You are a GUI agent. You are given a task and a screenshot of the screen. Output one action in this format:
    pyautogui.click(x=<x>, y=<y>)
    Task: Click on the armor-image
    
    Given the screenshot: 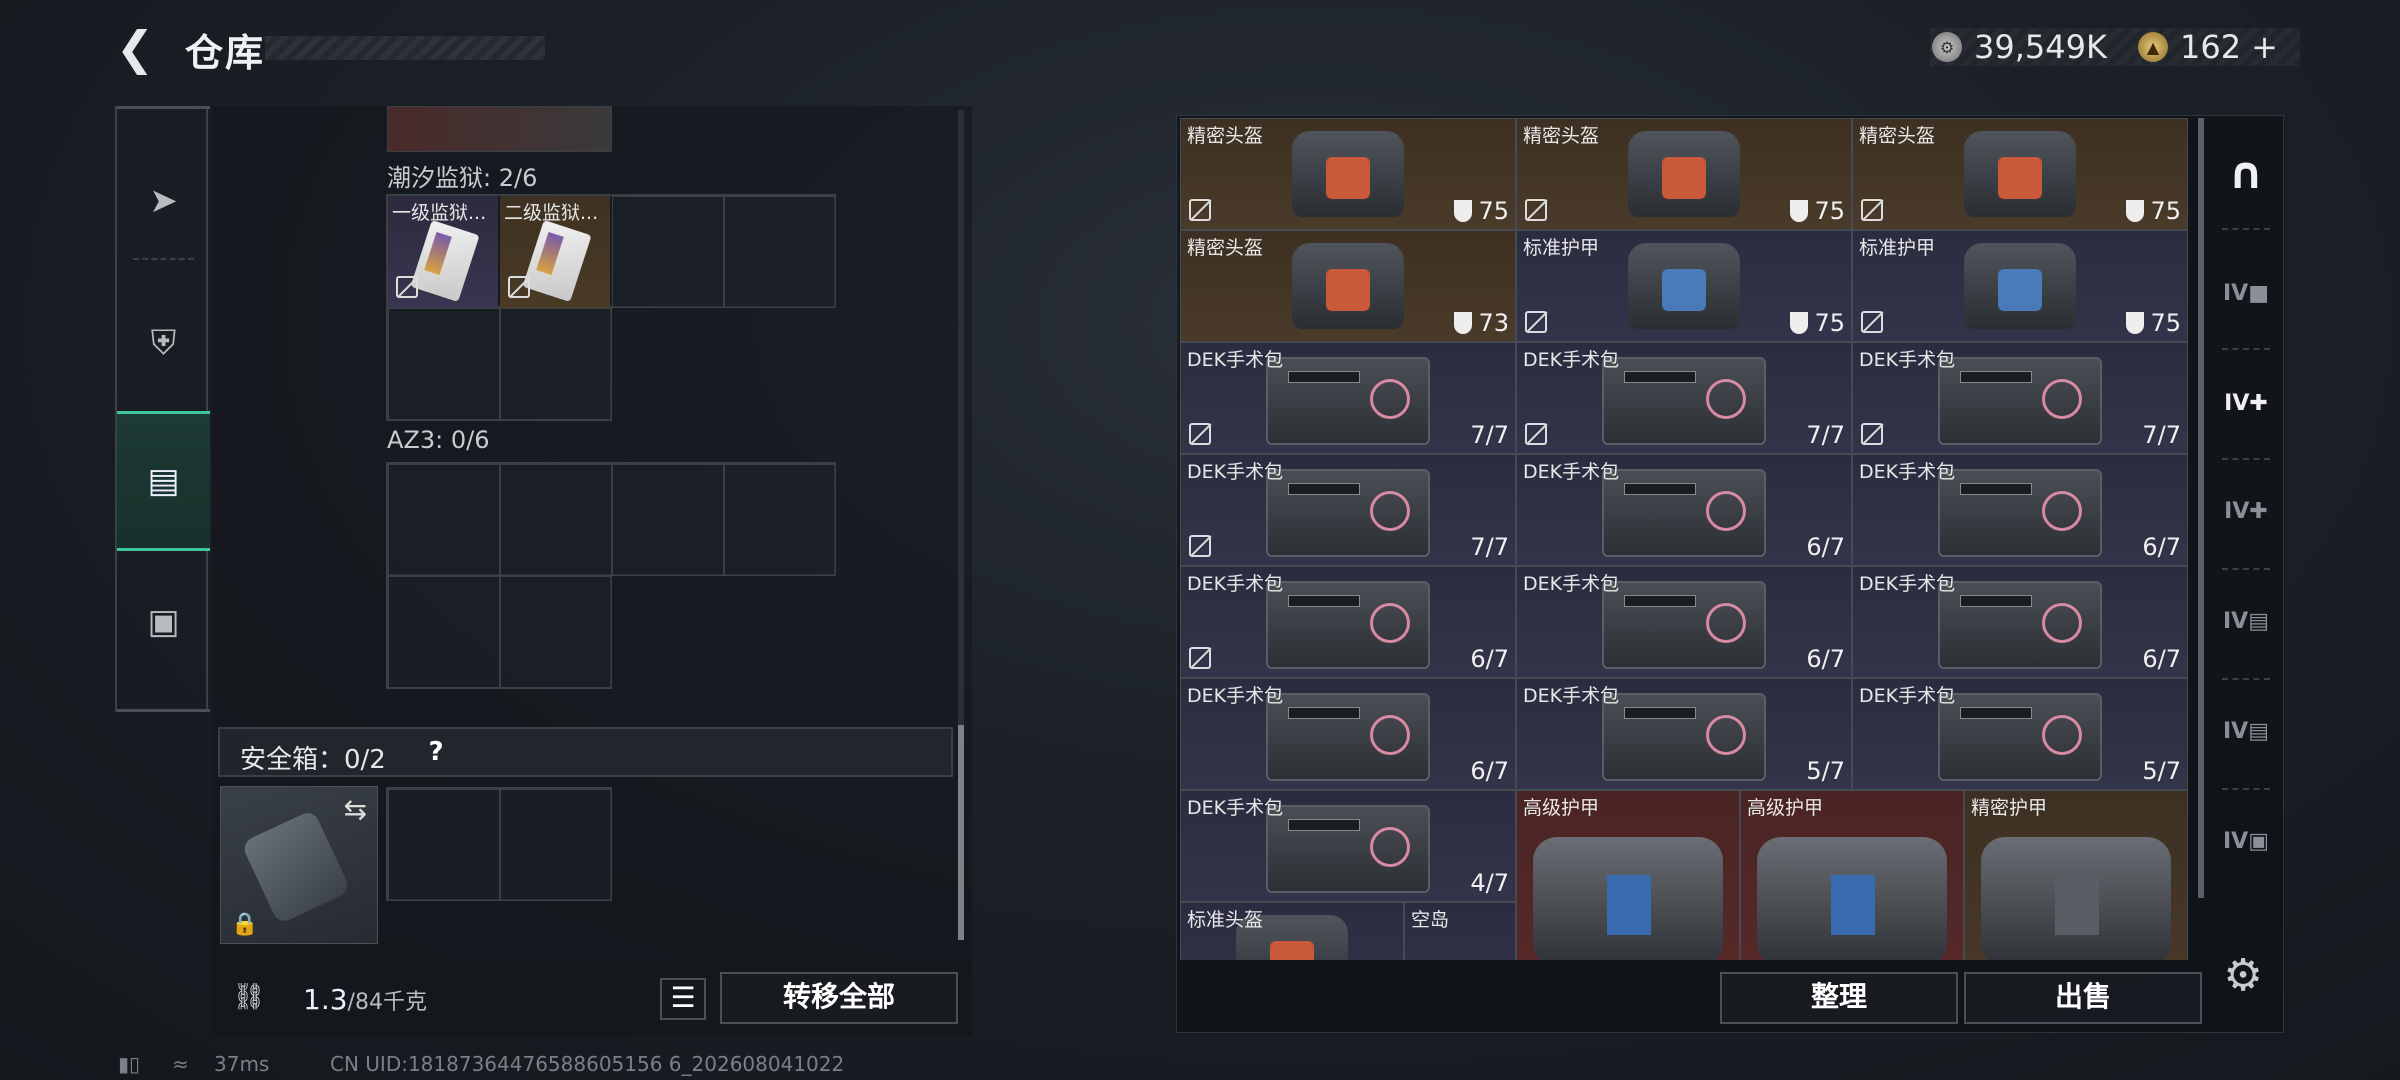 What is the action you would take?
    pyautogui.click(x=1628, y=898)
    